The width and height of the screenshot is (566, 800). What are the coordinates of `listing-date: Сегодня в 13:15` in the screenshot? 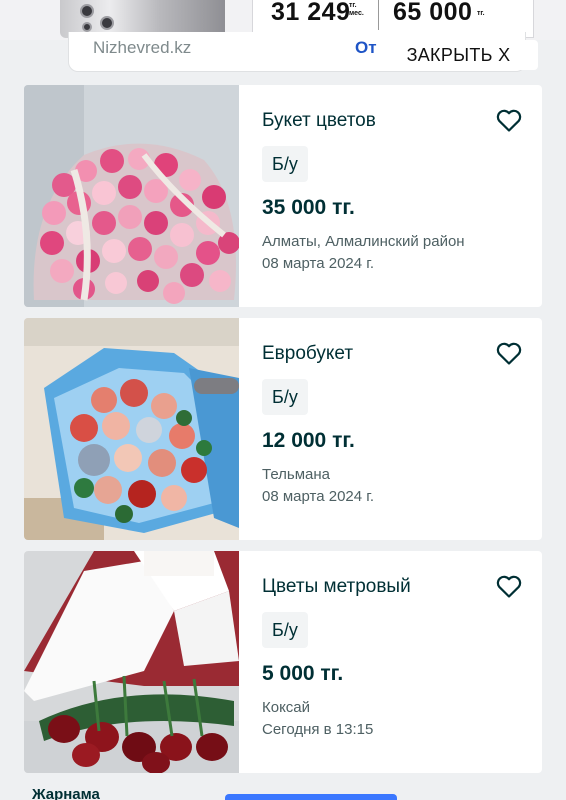 It's located at (318, 729).